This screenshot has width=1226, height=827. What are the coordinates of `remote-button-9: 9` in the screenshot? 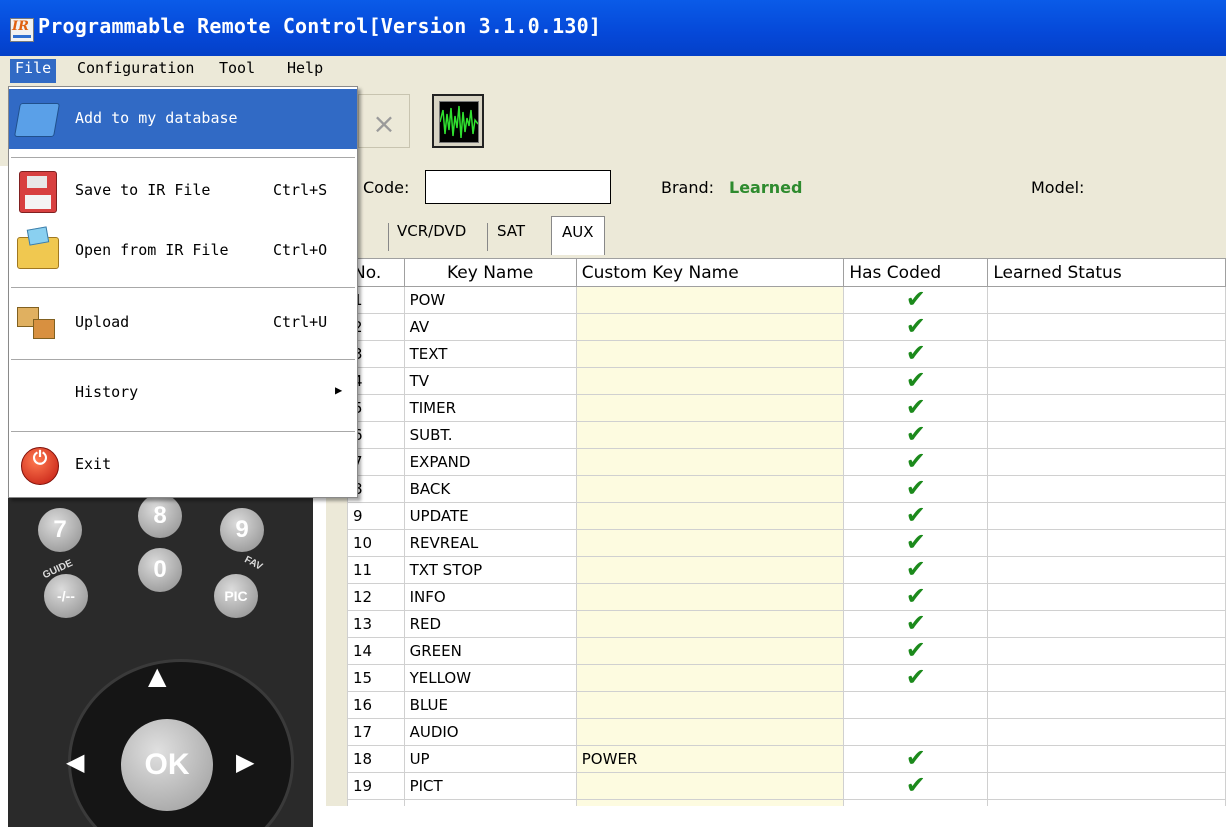 It's located at (242, 530).